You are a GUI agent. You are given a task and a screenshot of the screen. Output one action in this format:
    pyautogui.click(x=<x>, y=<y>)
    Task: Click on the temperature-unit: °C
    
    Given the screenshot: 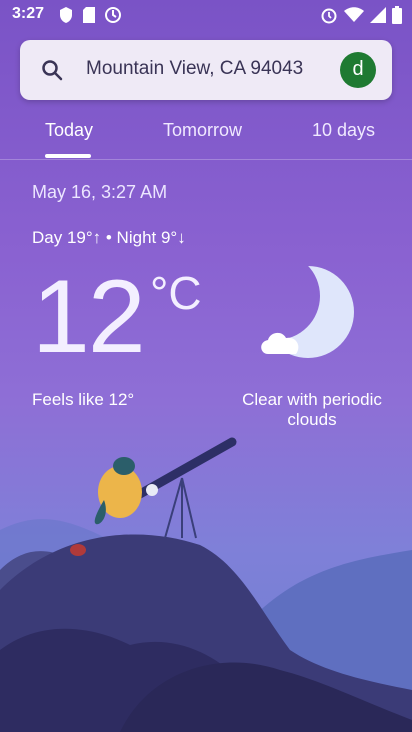 What is the action you would take?
    pyautogui.click(x=176, y=293)
    